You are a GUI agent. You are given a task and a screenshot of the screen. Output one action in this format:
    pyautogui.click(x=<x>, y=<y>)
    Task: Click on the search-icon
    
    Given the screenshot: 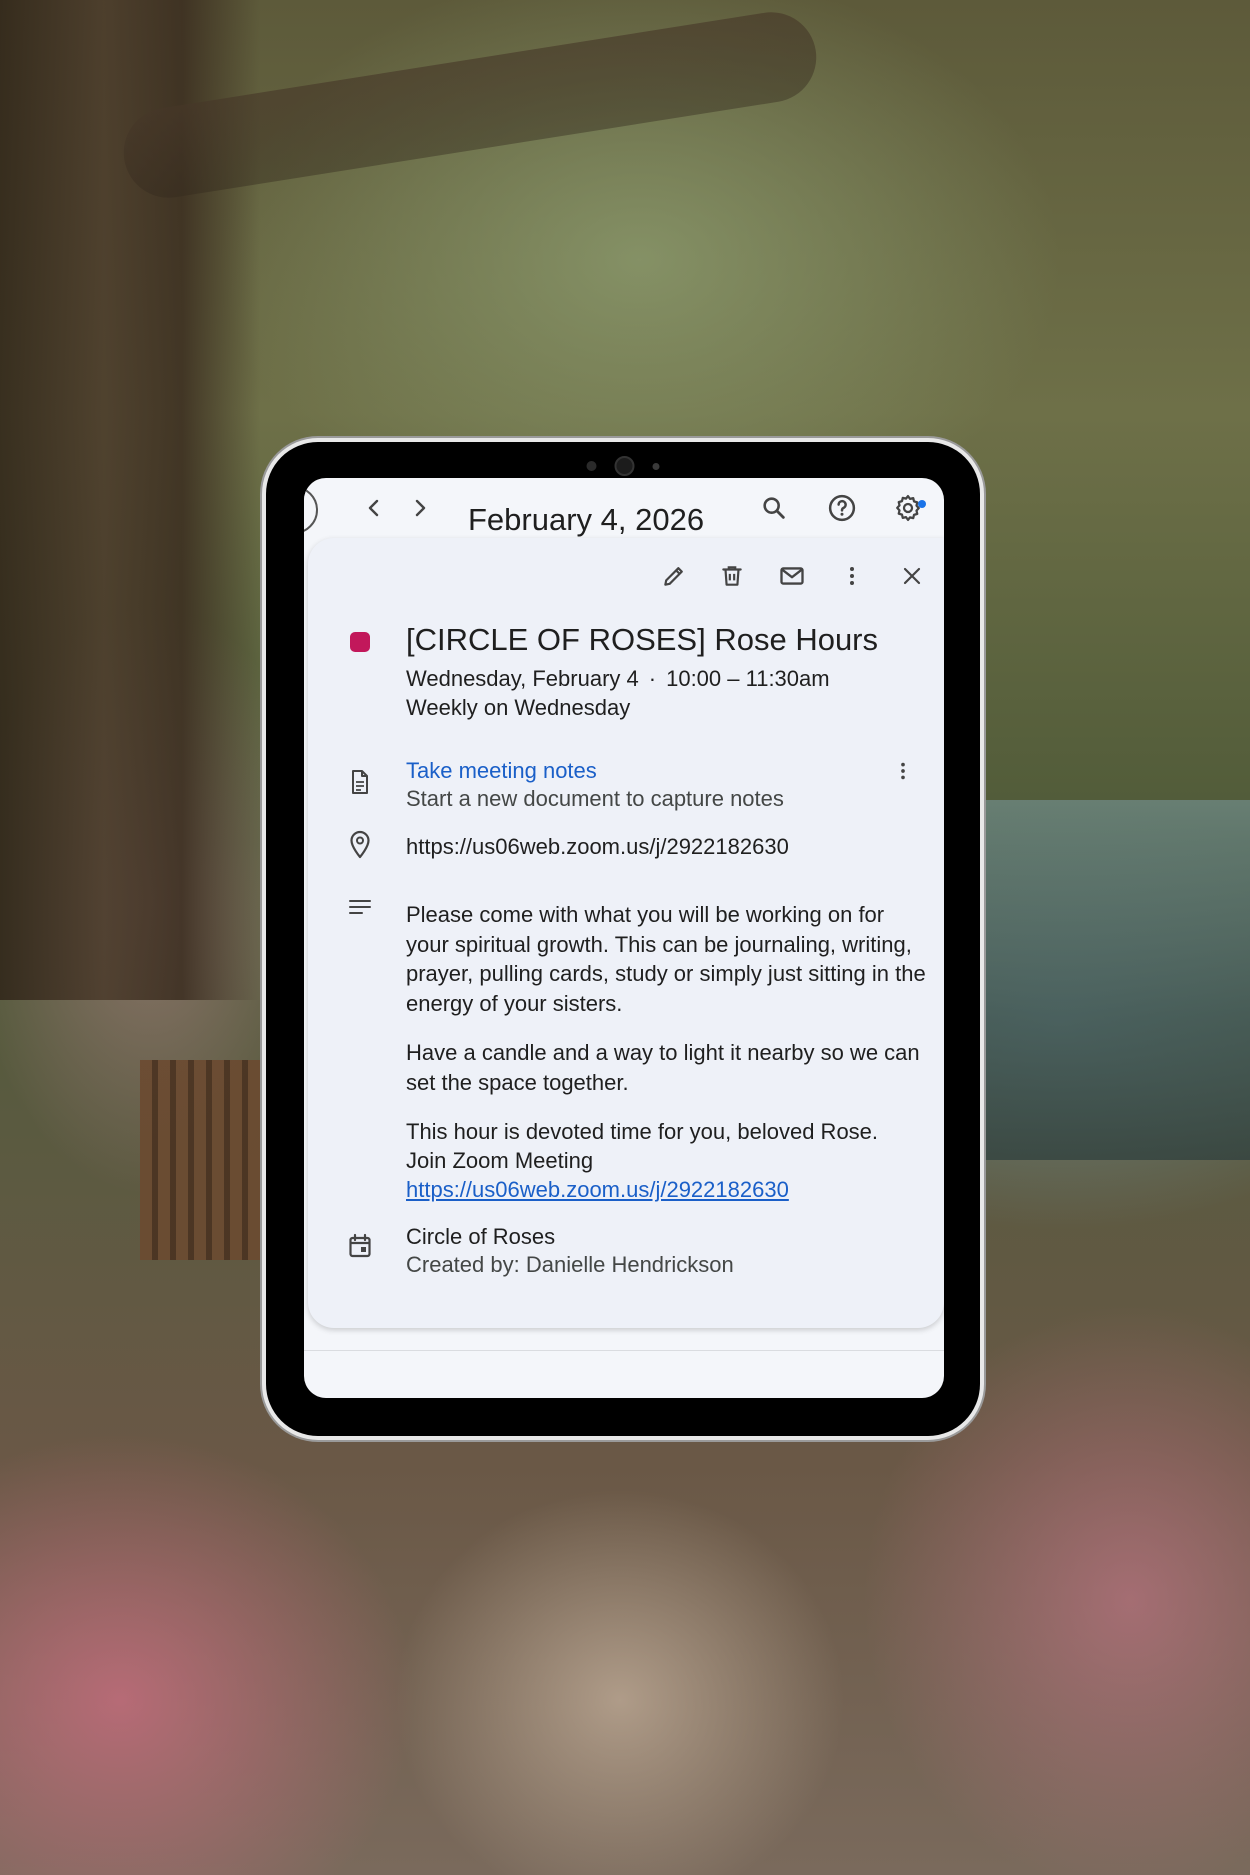 What is the action you would take?
    pyautogui.click(x=774, y=508)
    